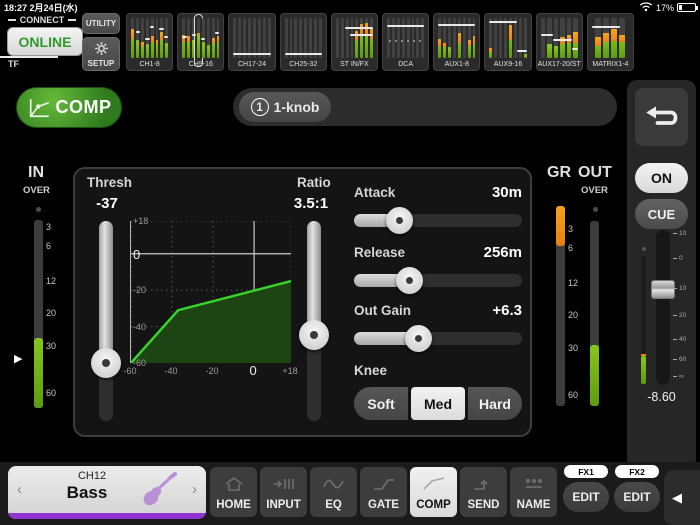 The height and width of the screenshot is (525, 700). I want to click on ratio-slider, so click(314, 321).